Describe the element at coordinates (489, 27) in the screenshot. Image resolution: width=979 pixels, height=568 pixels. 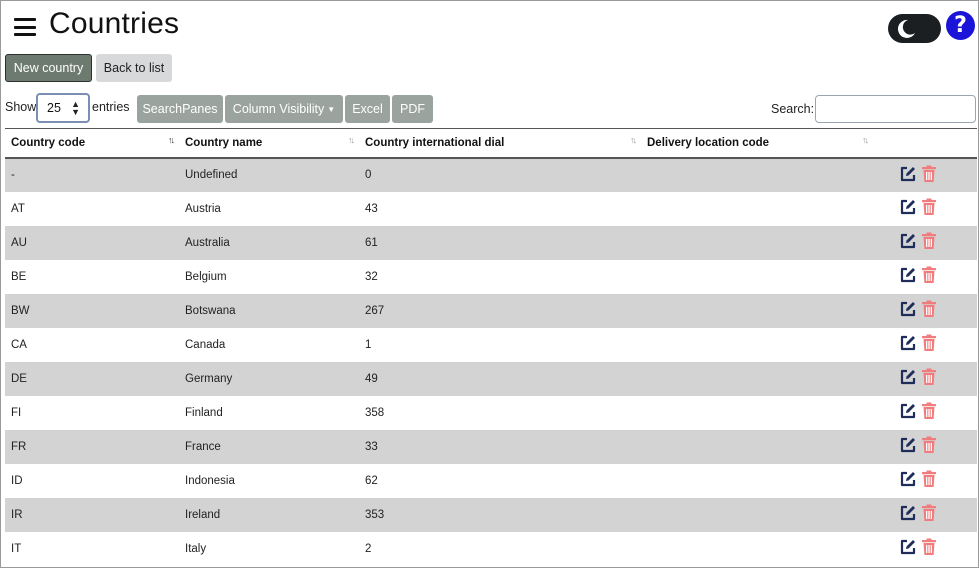
I see `page-header: Countries ?` at that location.